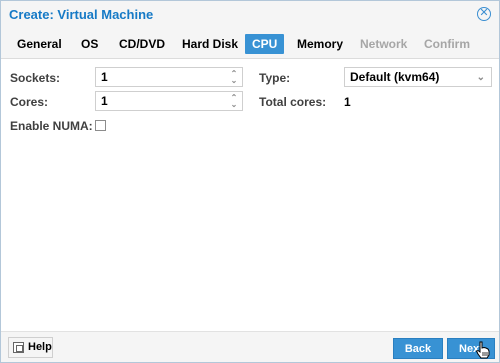 This screenshot has height=363, width=500. What do you see at coordinates (89, 44) in the screenshot?
I see `tab-os: OS` at bounding box center [89, 44].